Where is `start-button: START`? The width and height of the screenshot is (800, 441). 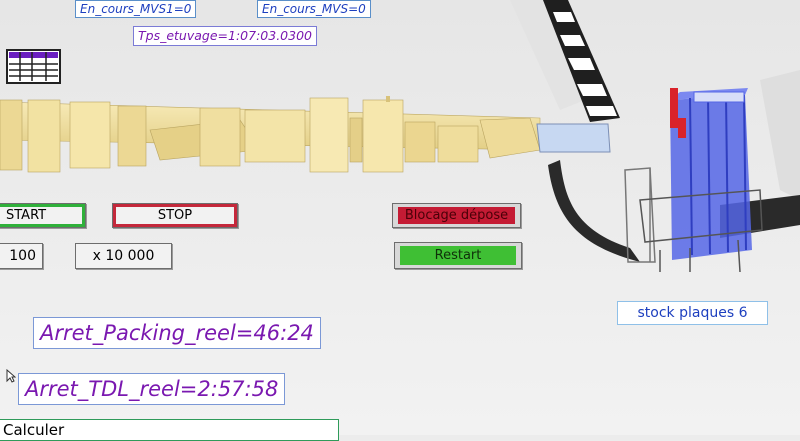 start-button: START is located at coordinates (43, 215).